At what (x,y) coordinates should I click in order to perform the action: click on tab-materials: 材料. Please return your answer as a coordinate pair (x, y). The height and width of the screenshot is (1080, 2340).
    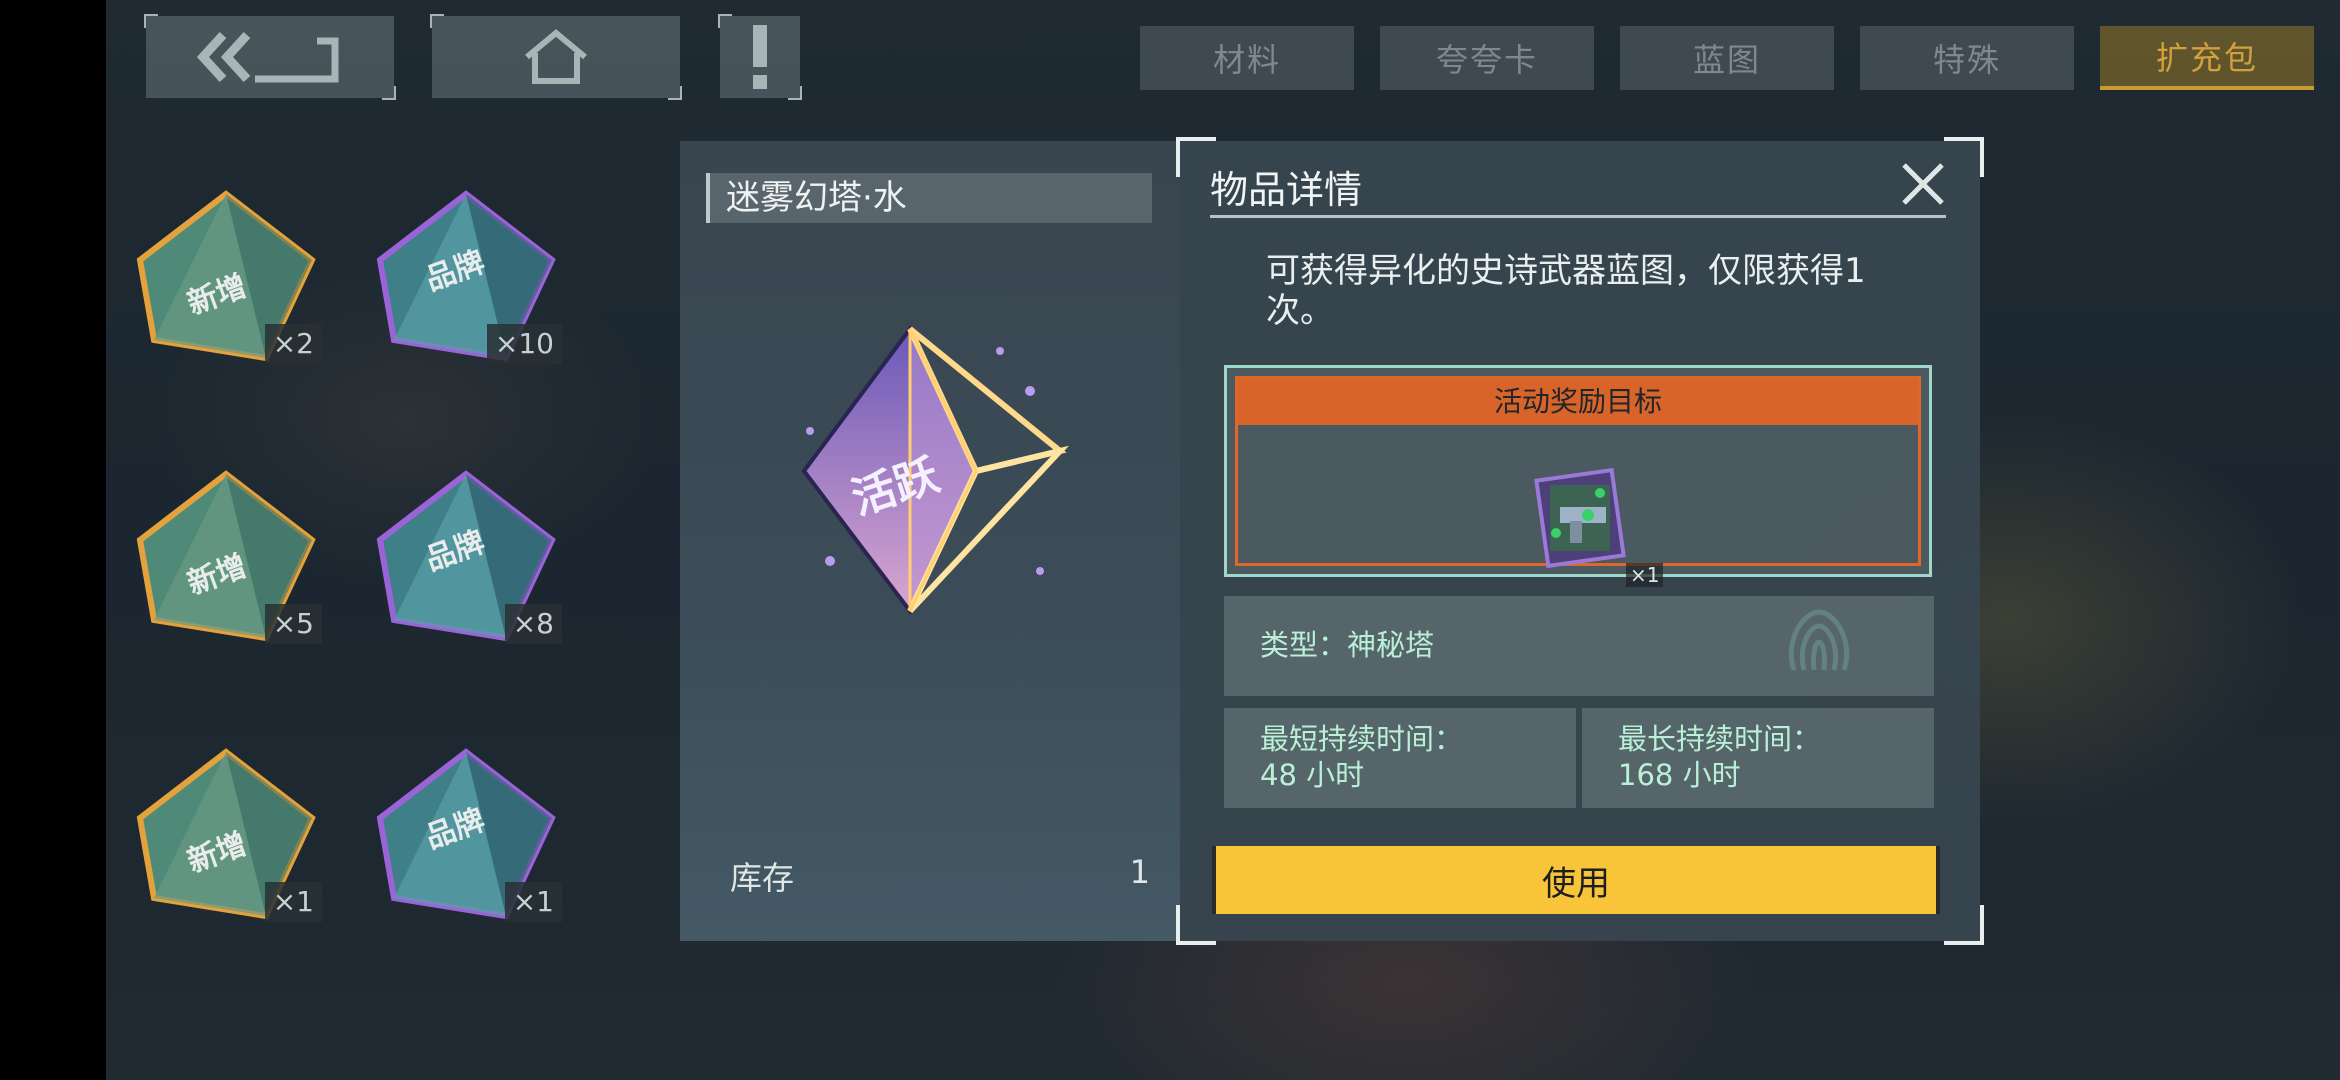
    Looking at the image, I should click on (1247, 58).